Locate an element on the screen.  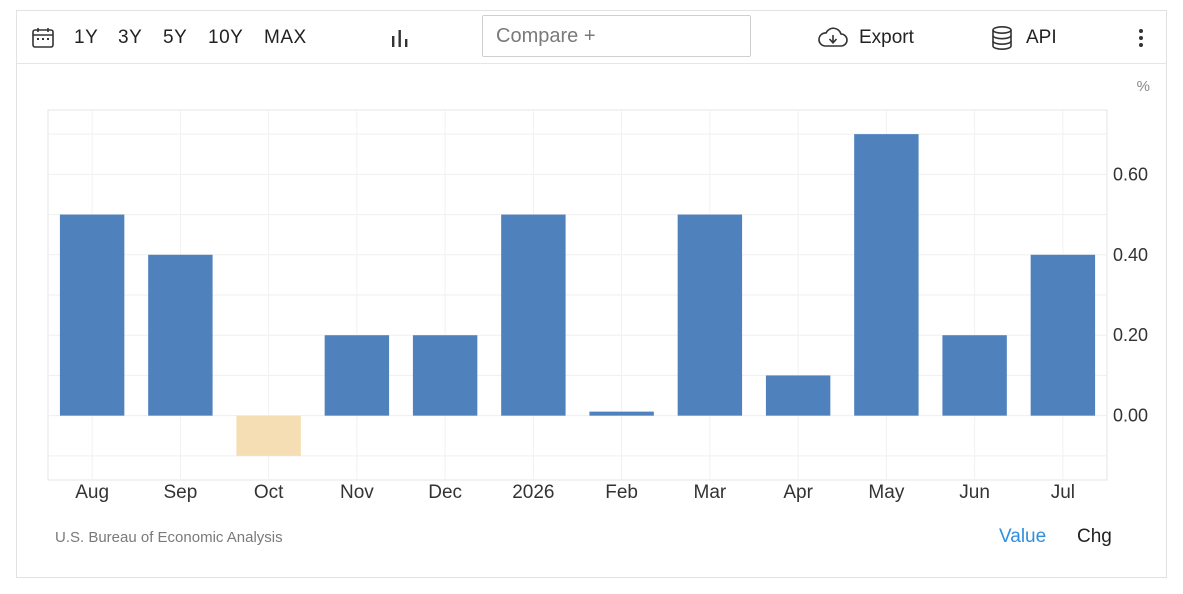
bar-sep is located at coordinates (180, 335).